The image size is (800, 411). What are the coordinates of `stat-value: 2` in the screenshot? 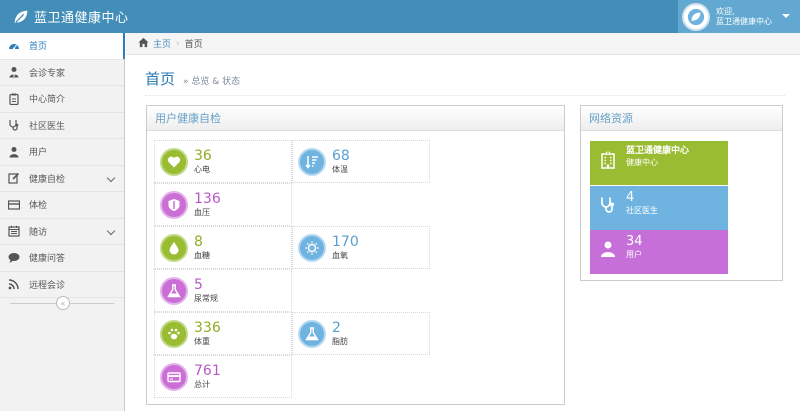 It's located at (336, 327).